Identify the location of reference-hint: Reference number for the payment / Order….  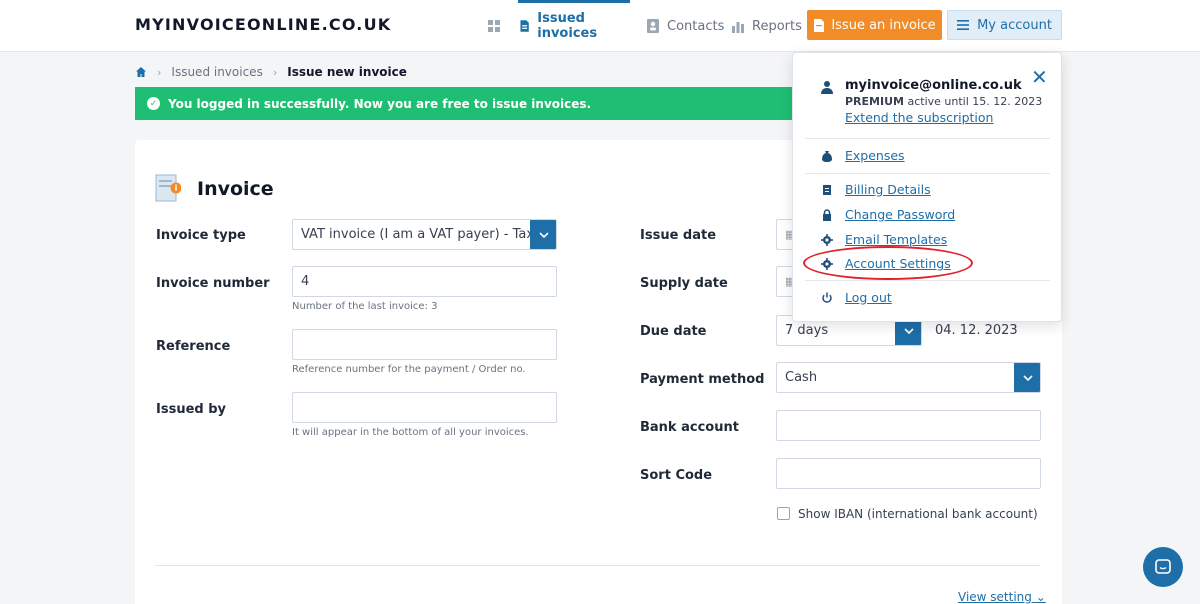
(409, 369).